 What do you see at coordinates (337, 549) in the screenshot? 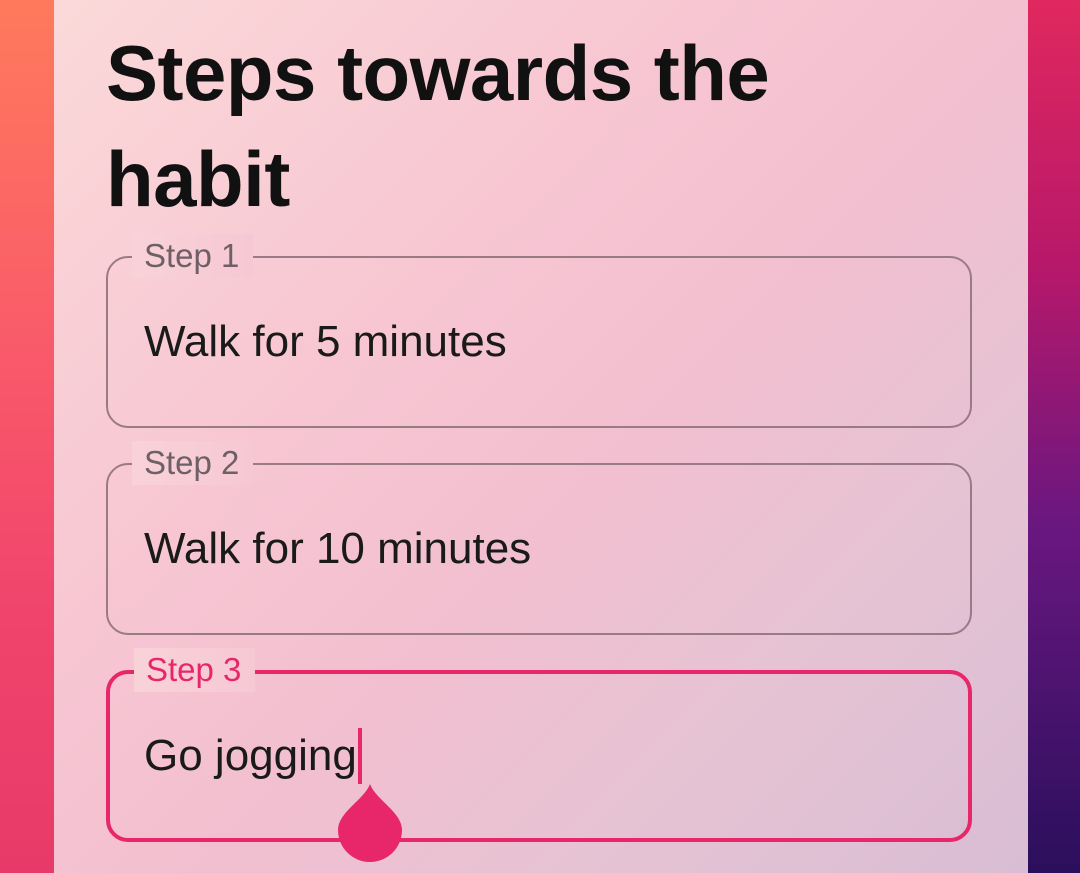
I see `step-2-input: Walk for 10 minutes` at bounding box center [337, 549].